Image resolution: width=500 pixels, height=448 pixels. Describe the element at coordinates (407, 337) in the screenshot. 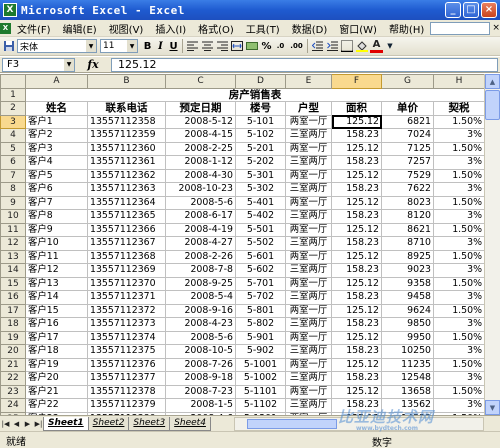

I see `table-cell: 9950` at that location.